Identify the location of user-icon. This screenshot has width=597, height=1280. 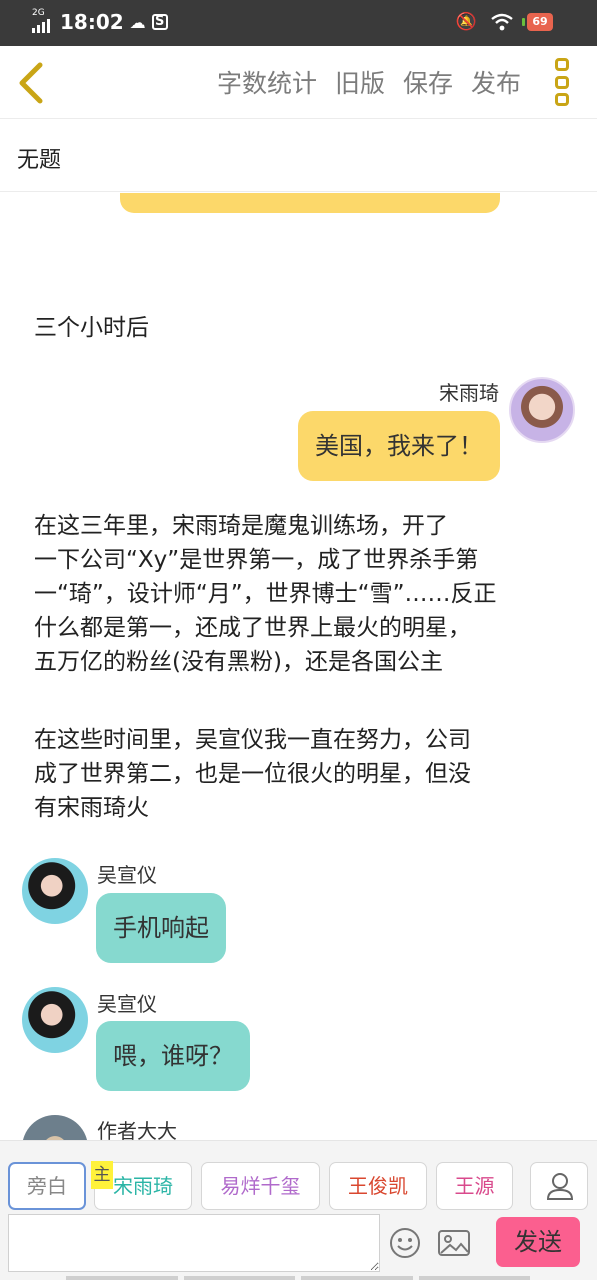
(560, 1186).